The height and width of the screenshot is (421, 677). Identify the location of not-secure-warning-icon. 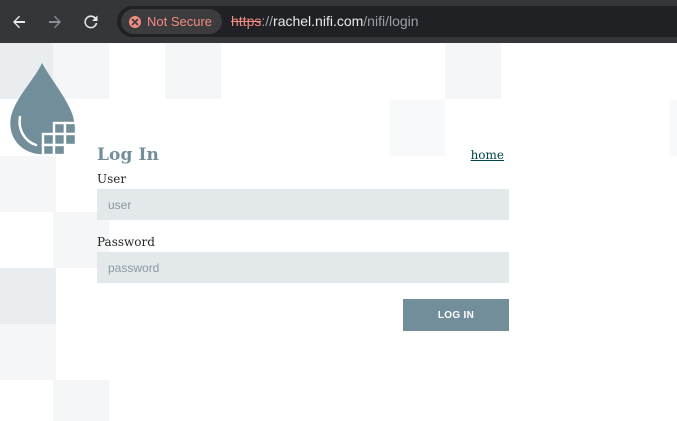
(135, 21).